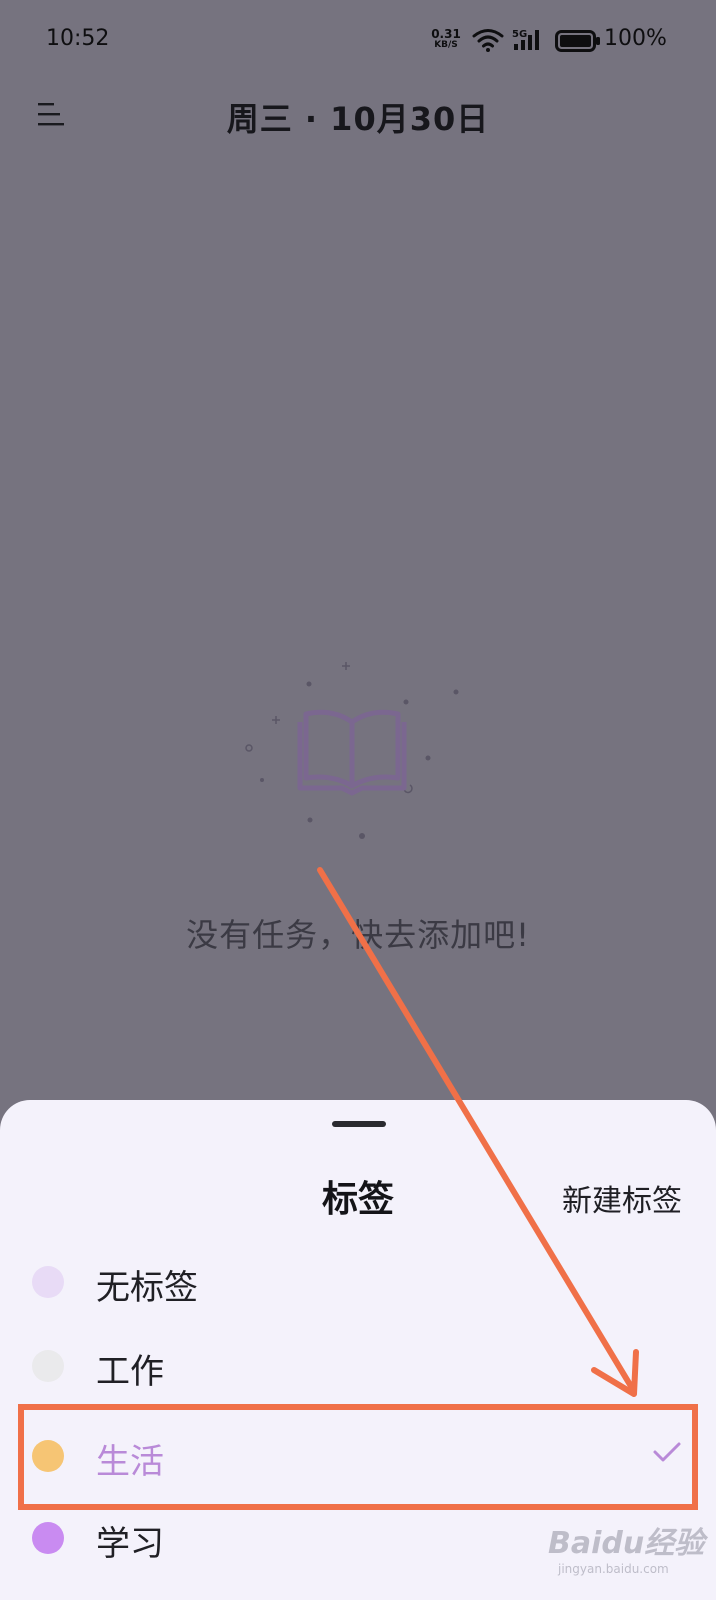 This screenshot has height=1600, width=716. What do you see at coordinates (358, 119) in the screenshot?
I see `page-title: 周三 · 10月30日` at bounding box center [358, 119].